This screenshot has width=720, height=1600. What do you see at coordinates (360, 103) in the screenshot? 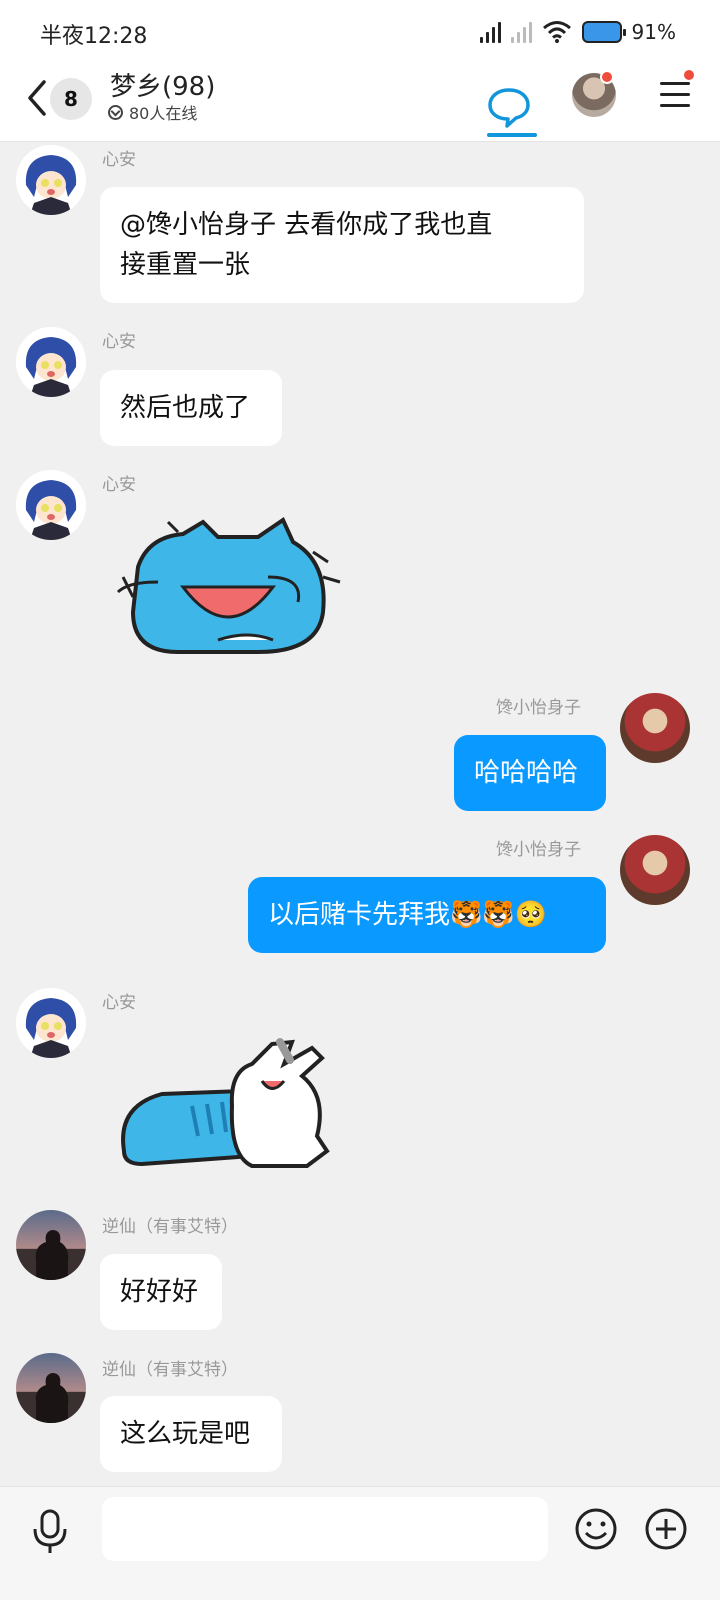
I see `chat-header: 8 梦乡(98) 80人在线` at bounding box center [360, 103].